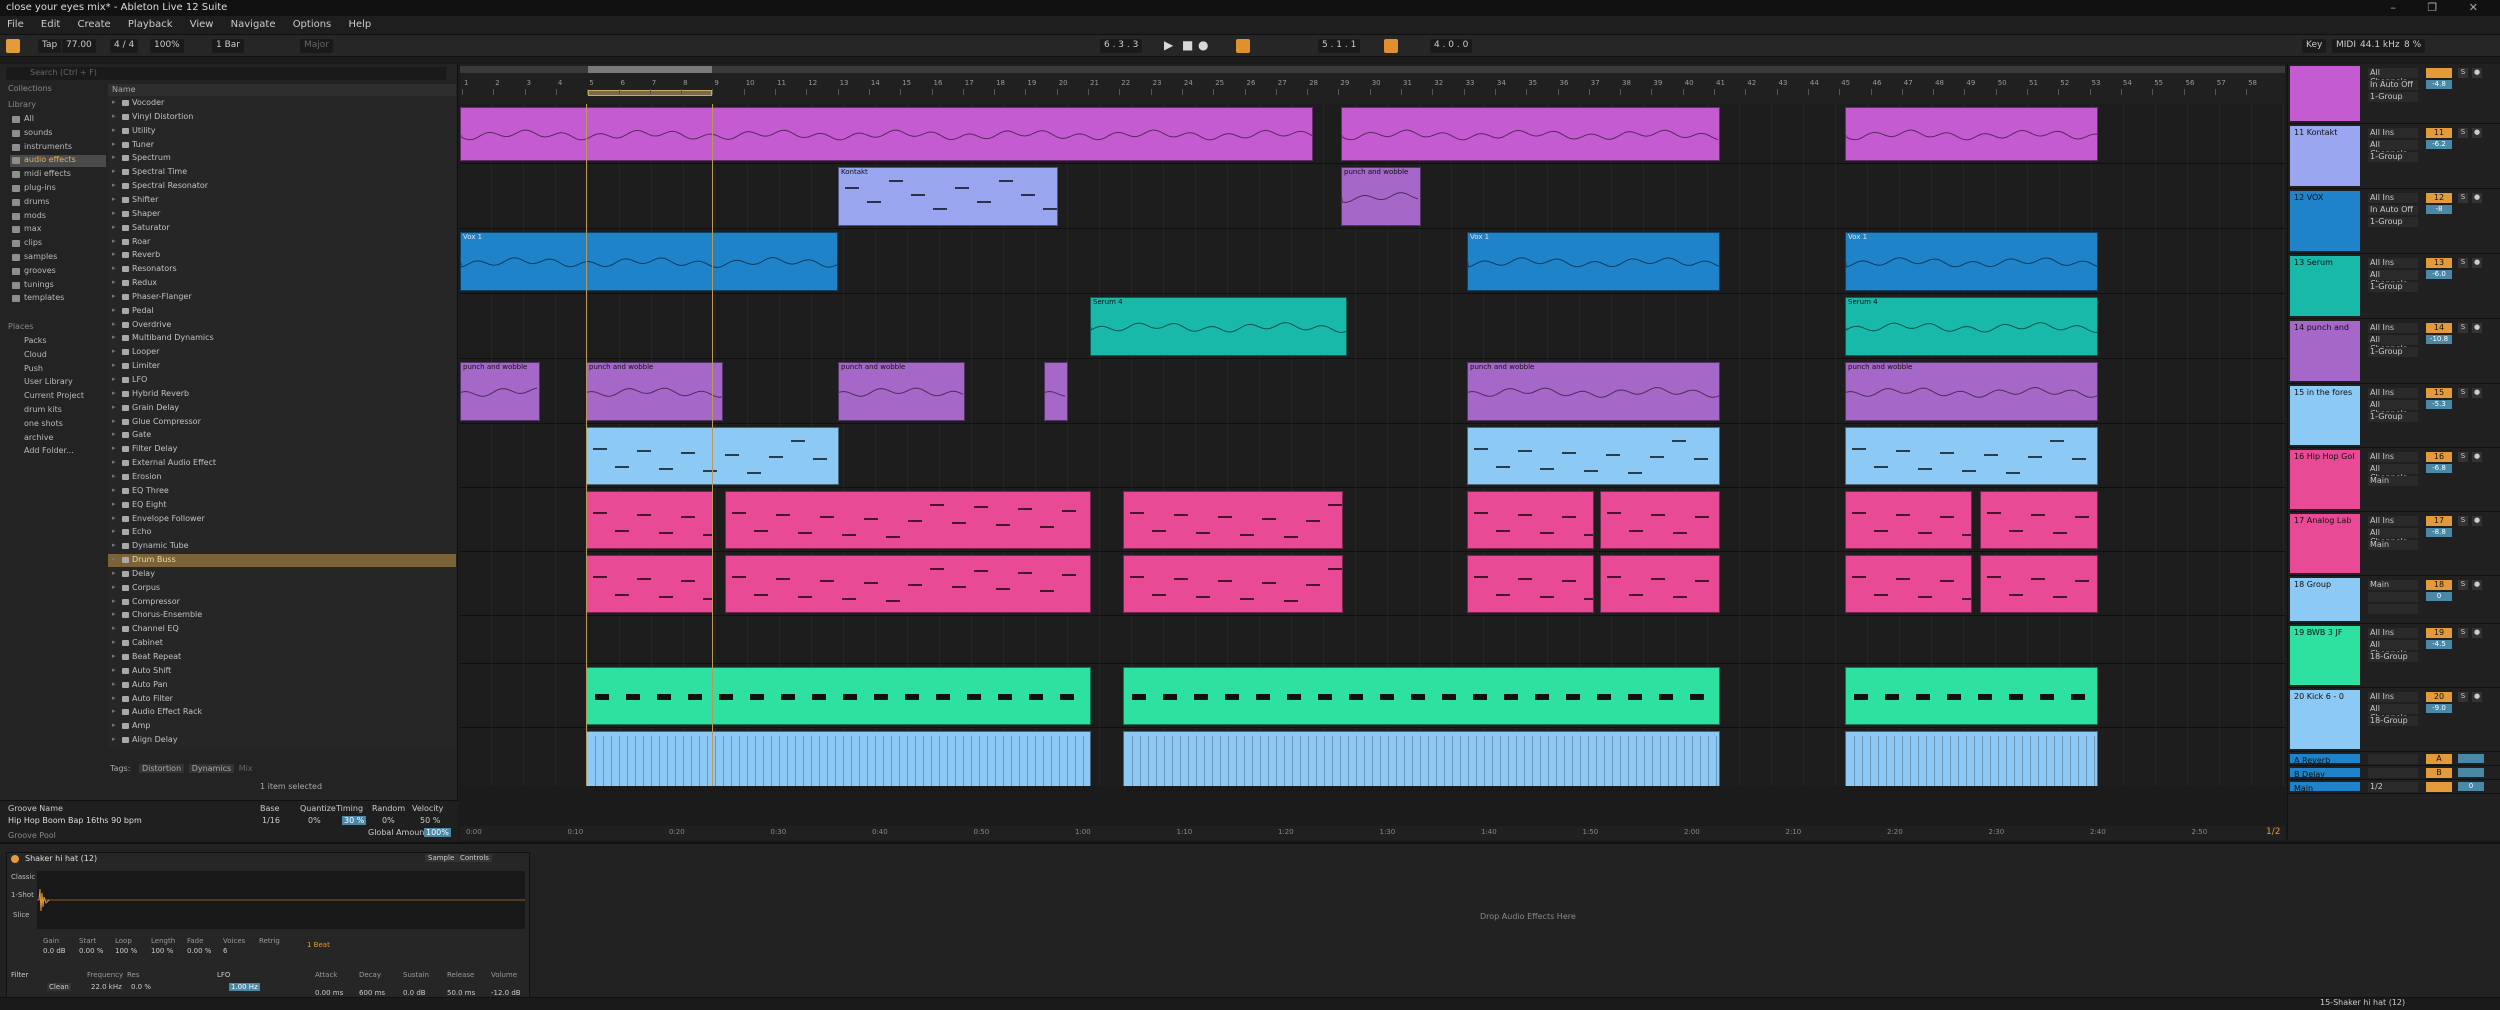  What do you see at coordinates (58, 286) in the screenshot?
I see `library-item: tunings` at bounding box center [58, 286].